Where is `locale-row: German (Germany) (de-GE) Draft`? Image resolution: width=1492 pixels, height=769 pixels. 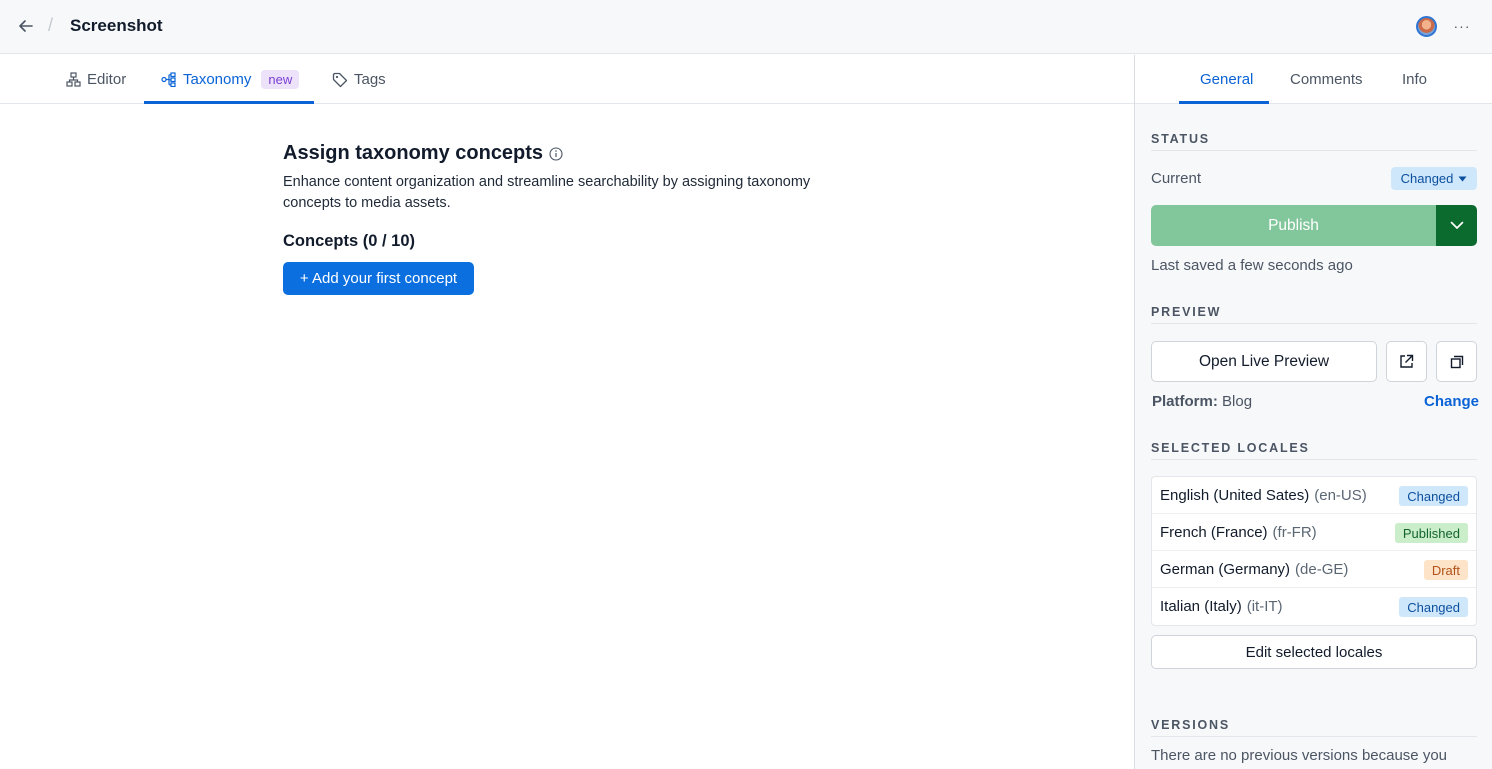
locale-row: German (Germany) (de-GE) Draft is located at coordinates (1314, 569).